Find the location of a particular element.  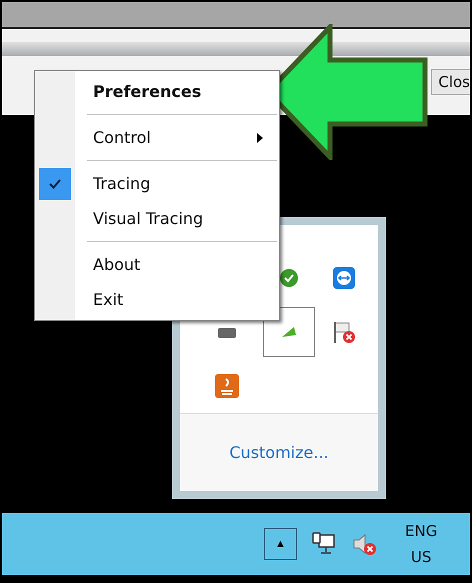

network-icon is located at coordinates (324, 544).